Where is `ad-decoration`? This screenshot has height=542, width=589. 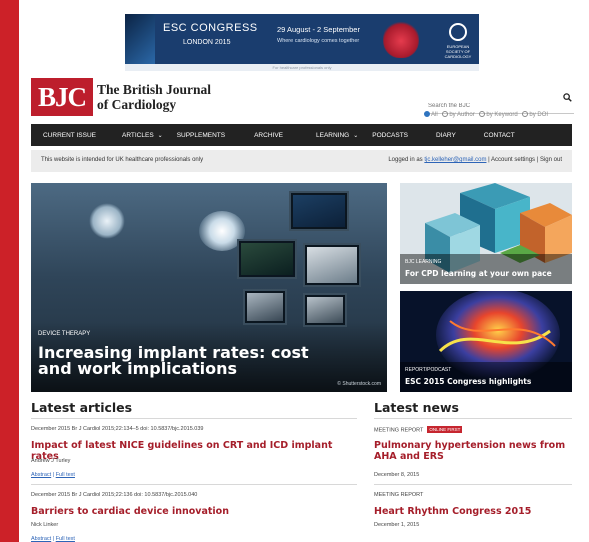 ad-decoration is located at coordinates (140, 39).